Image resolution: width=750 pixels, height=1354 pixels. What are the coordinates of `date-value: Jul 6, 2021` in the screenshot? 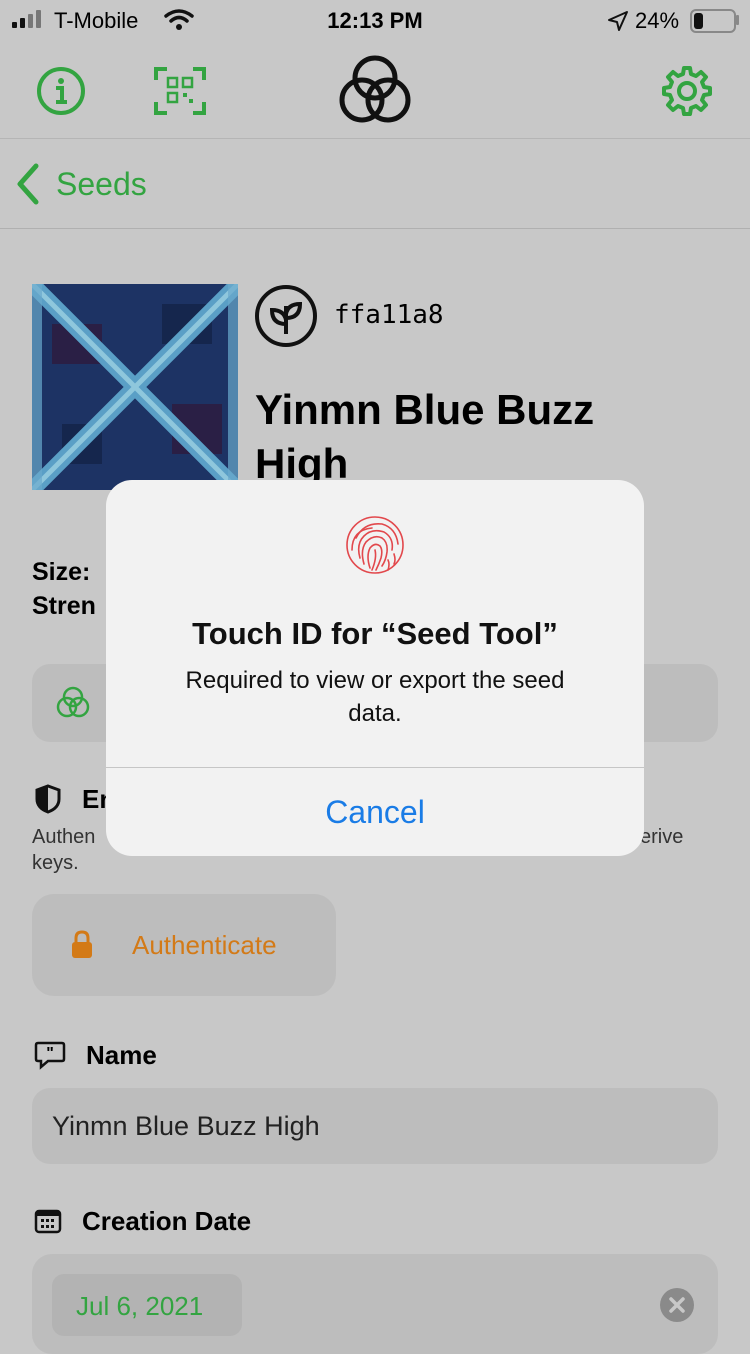 It's located at (140, 1306).